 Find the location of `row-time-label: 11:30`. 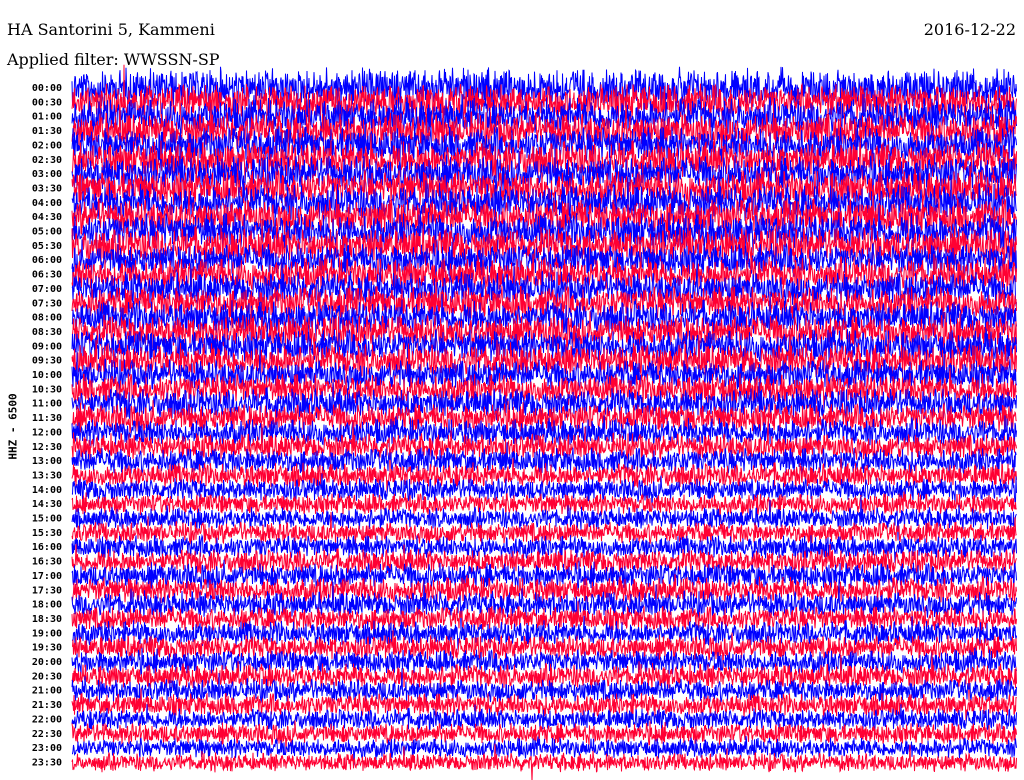

row-time-label: 11:30 is located at coordinates (47, 418).